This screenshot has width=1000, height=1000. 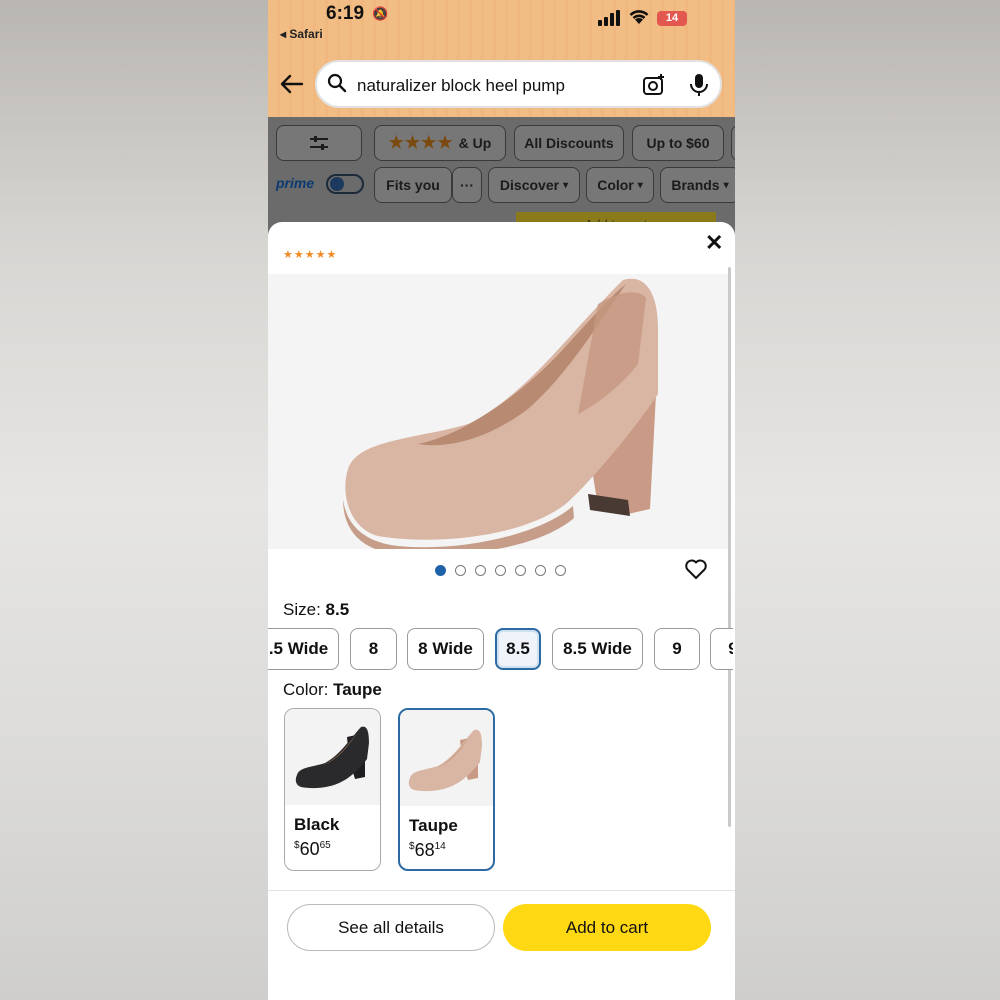 What do you see at coordinates (424, 850) in the screenshot?
I see `price-whole: 68` at bounding box center [424, 850].